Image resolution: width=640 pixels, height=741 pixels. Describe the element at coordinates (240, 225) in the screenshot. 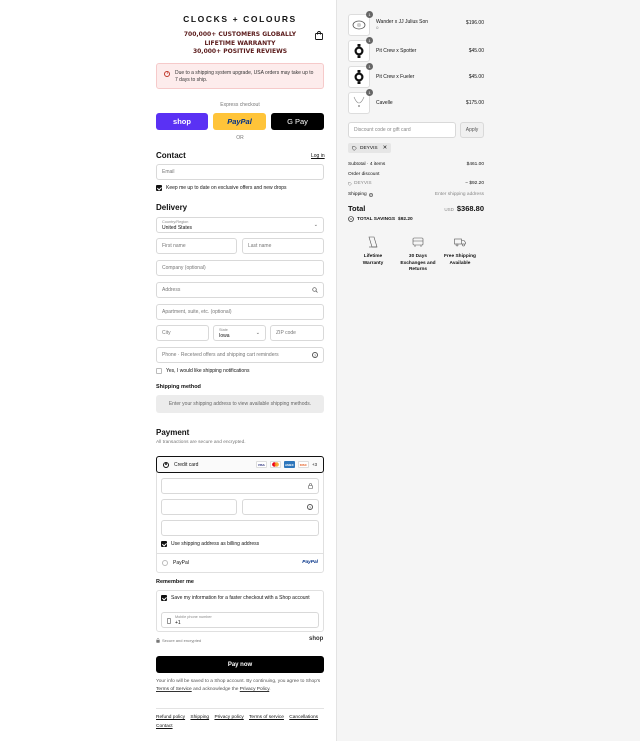

I see `country-select: Country/Region United States ⌄` at that location.